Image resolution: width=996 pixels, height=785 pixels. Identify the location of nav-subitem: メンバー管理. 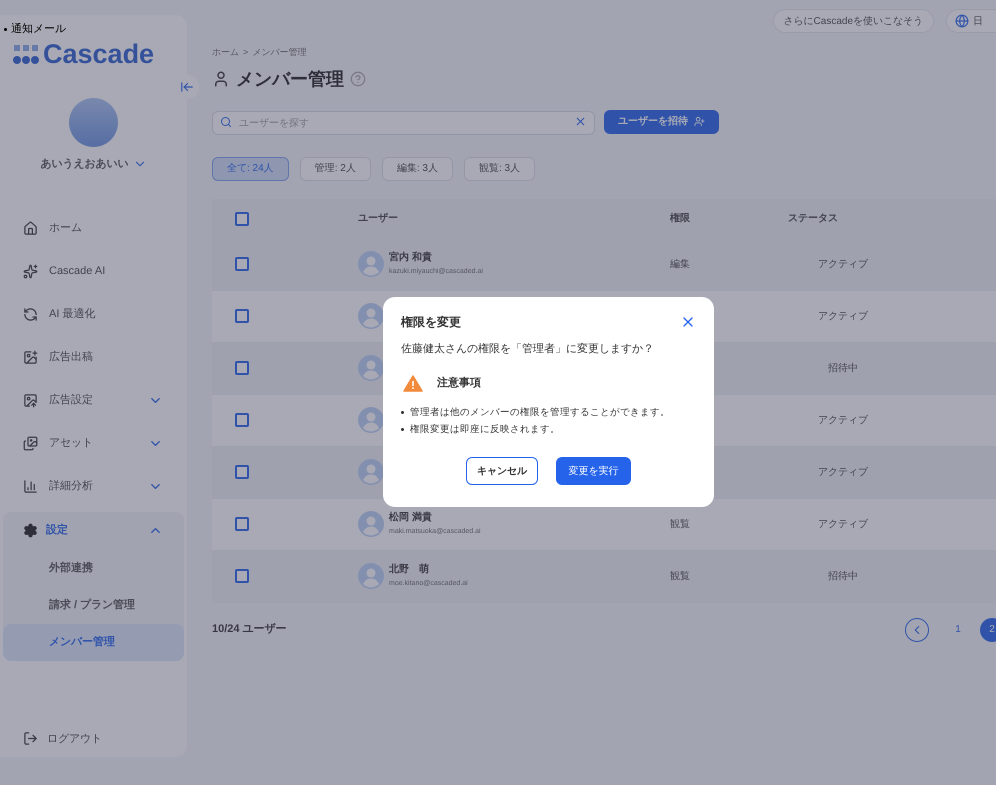
(93, 642).